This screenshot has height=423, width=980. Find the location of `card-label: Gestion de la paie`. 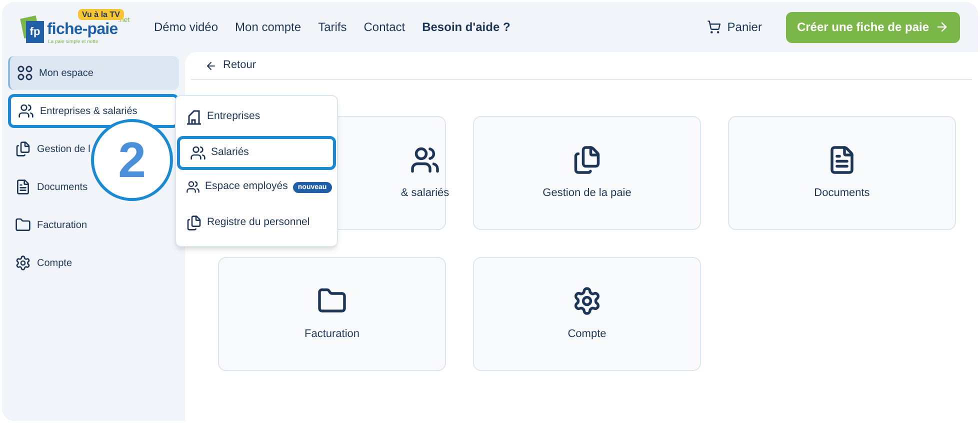

card-label: Gestion de la paie is located at coordinates (587, 193).